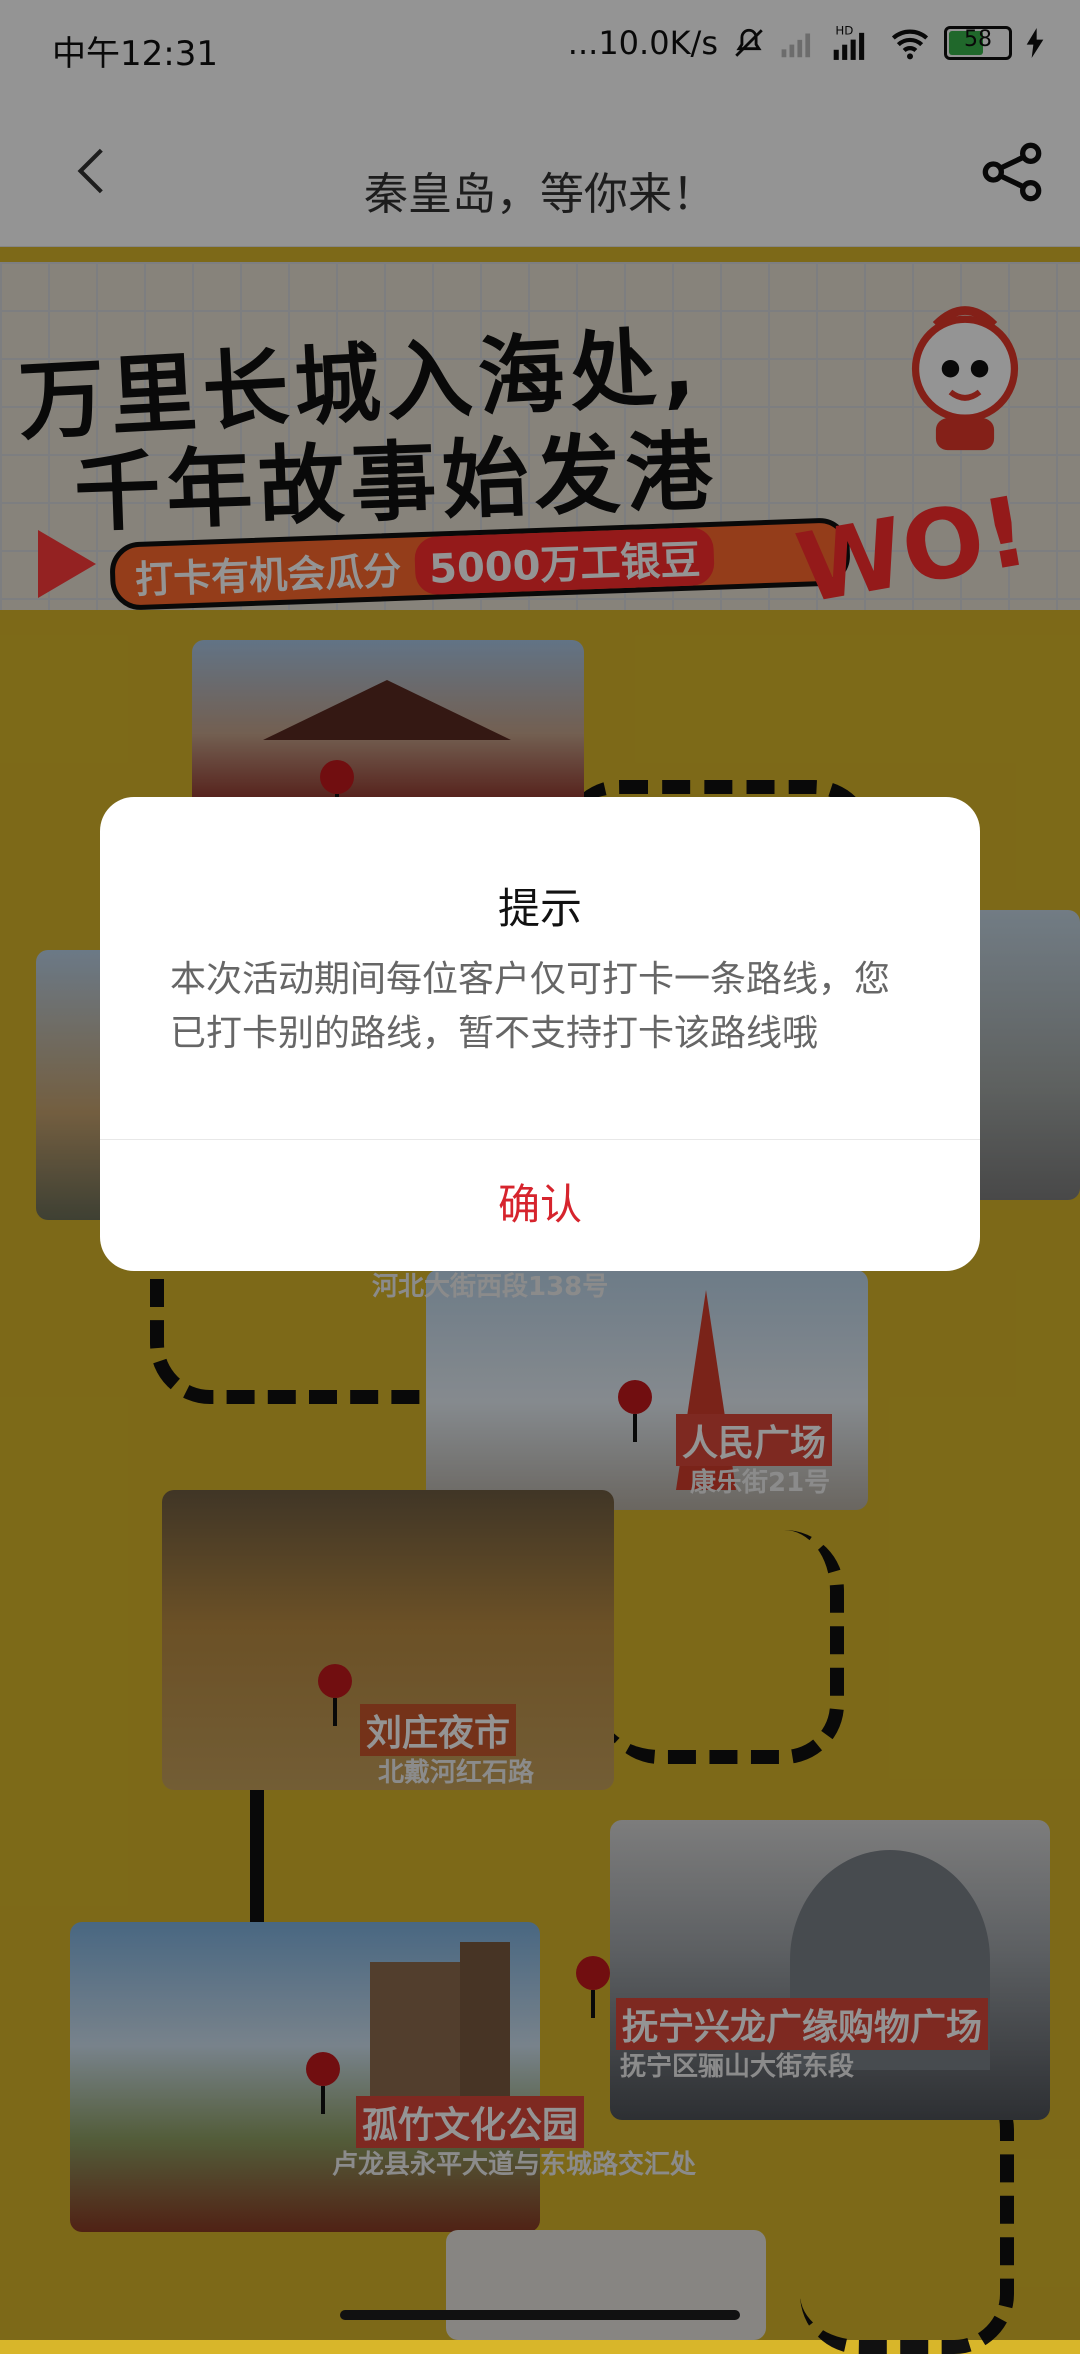  What do you see at coordinates (540, 2315) in the screenshot?
I see `home-indicator` at bounding box center [540, 2315].